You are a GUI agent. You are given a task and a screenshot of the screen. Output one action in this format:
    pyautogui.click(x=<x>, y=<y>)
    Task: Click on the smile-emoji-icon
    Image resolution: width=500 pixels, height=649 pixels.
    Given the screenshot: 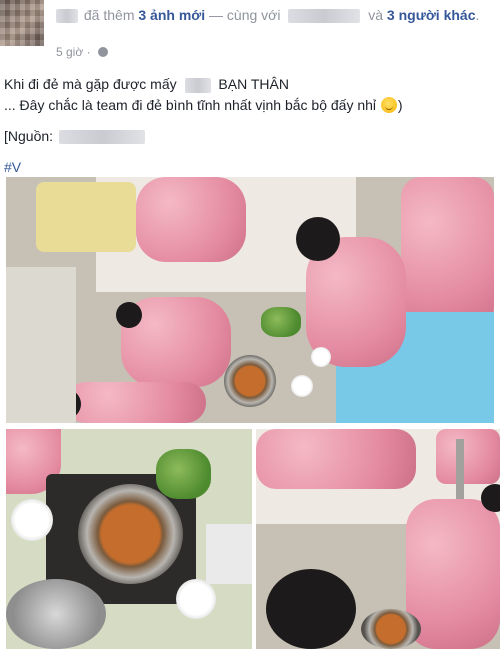 What is the action you would take?
    pyautogui.click(x=388, y=105)
    